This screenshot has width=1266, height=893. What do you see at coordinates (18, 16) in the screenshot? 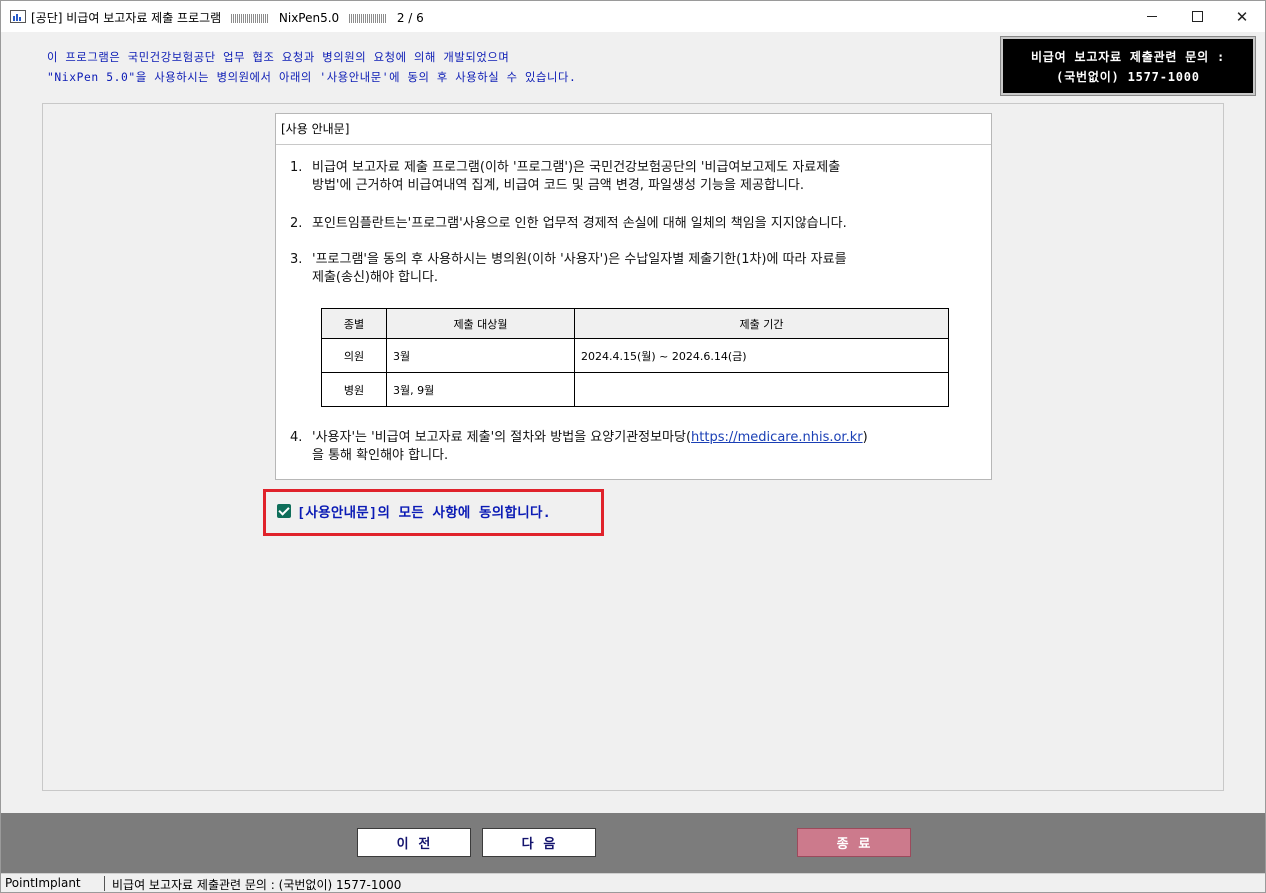
I see `chart-app-icon` at bounding box center [18, 16].